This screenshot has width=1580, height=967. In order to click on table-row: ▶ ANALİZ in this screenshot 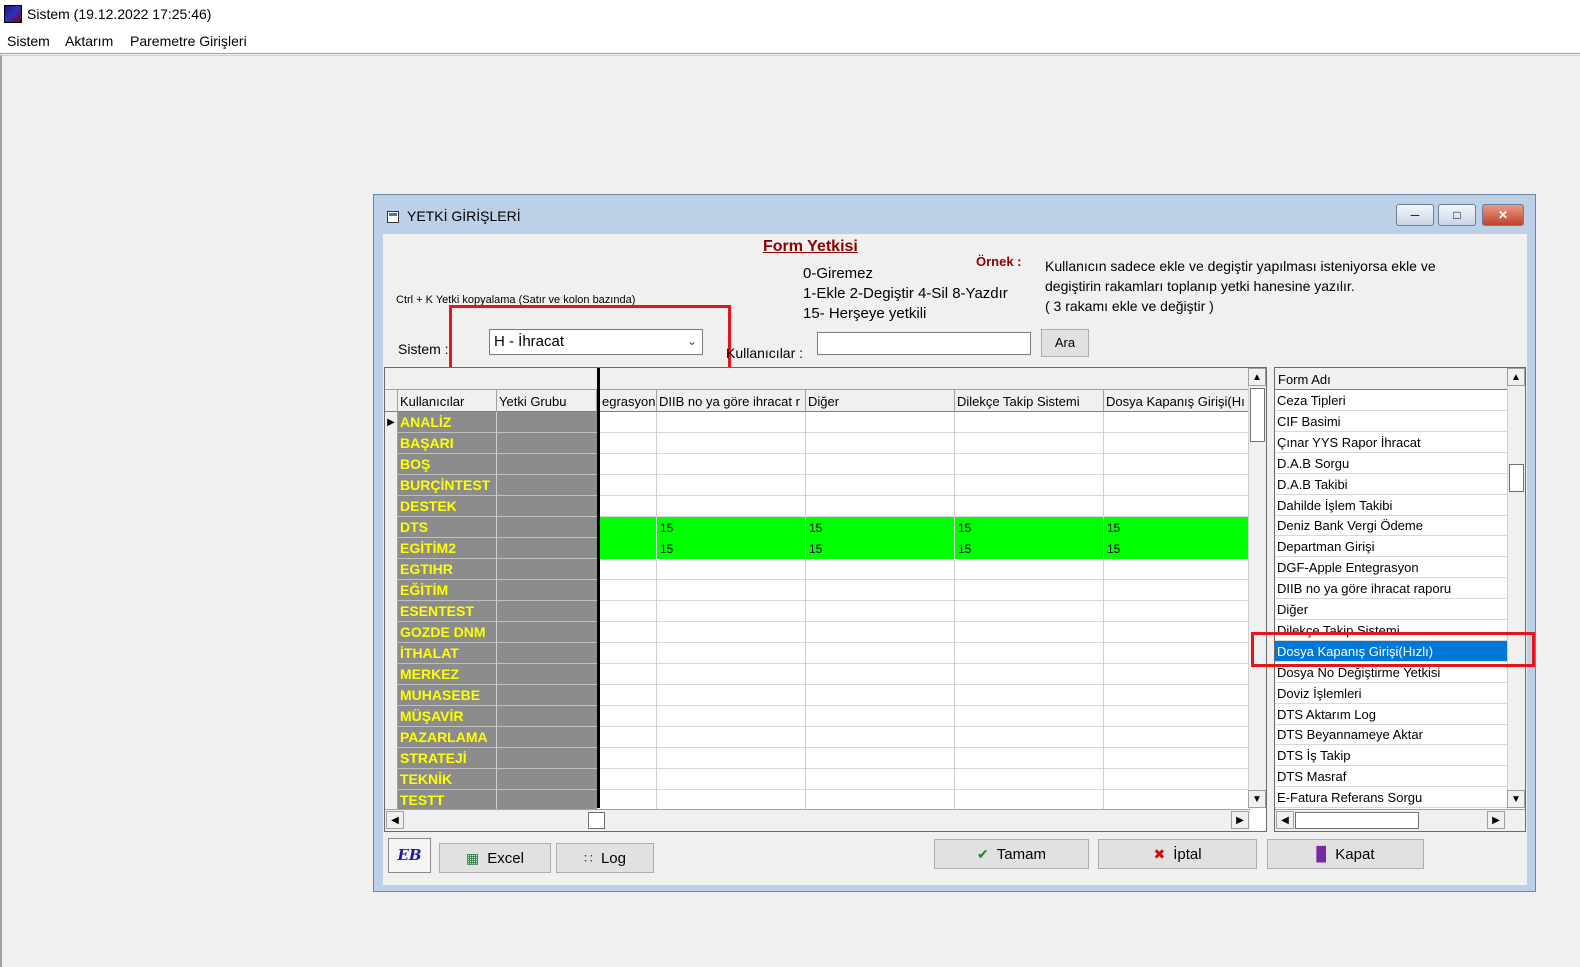, I will do `click(817, 422)`.